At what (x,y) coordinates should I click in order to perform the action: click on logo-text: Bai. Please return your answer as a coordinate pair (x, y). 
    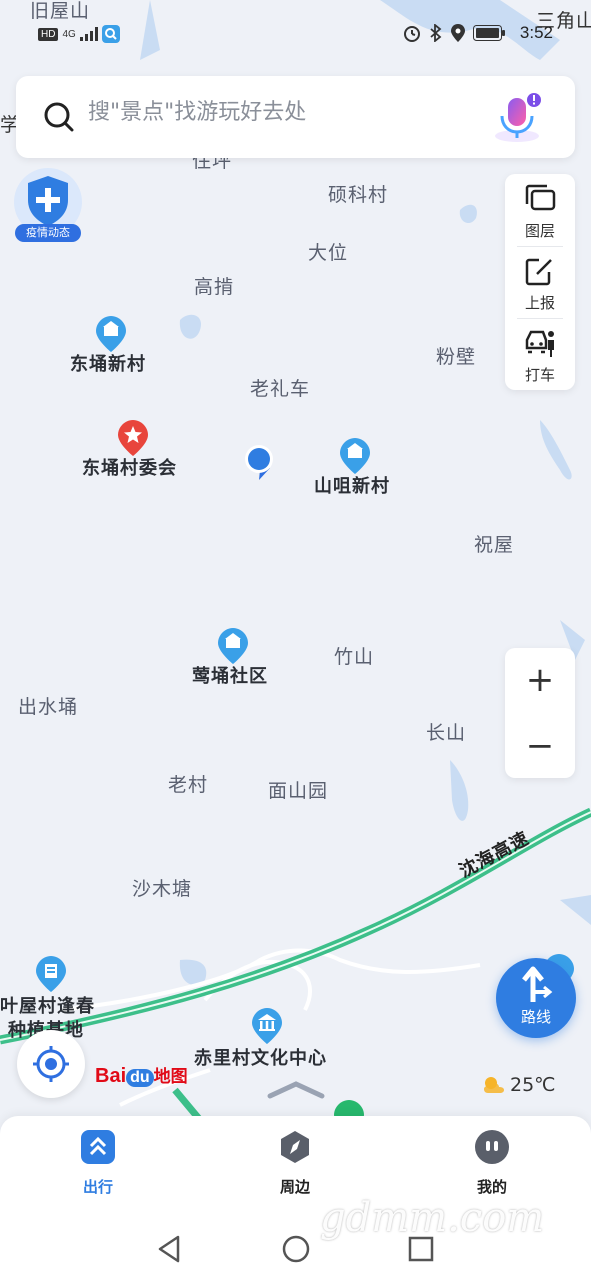
    Looking at the image, I should click on (111, 1076).